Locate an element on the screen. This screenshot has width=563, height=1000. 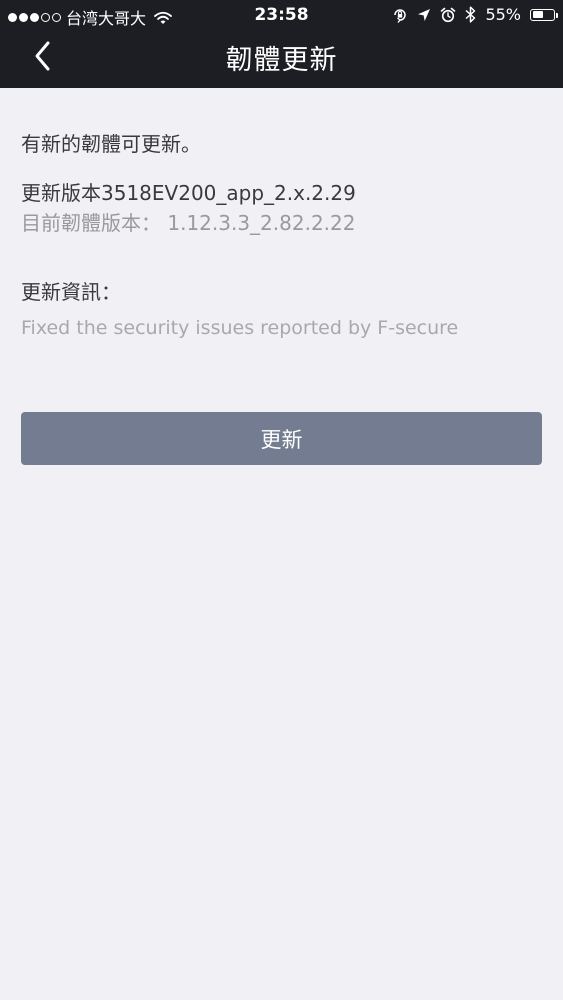
new-version-label: 更新版本3518EV200_app_2.x.2.29 is located at coordinates (188, 193).